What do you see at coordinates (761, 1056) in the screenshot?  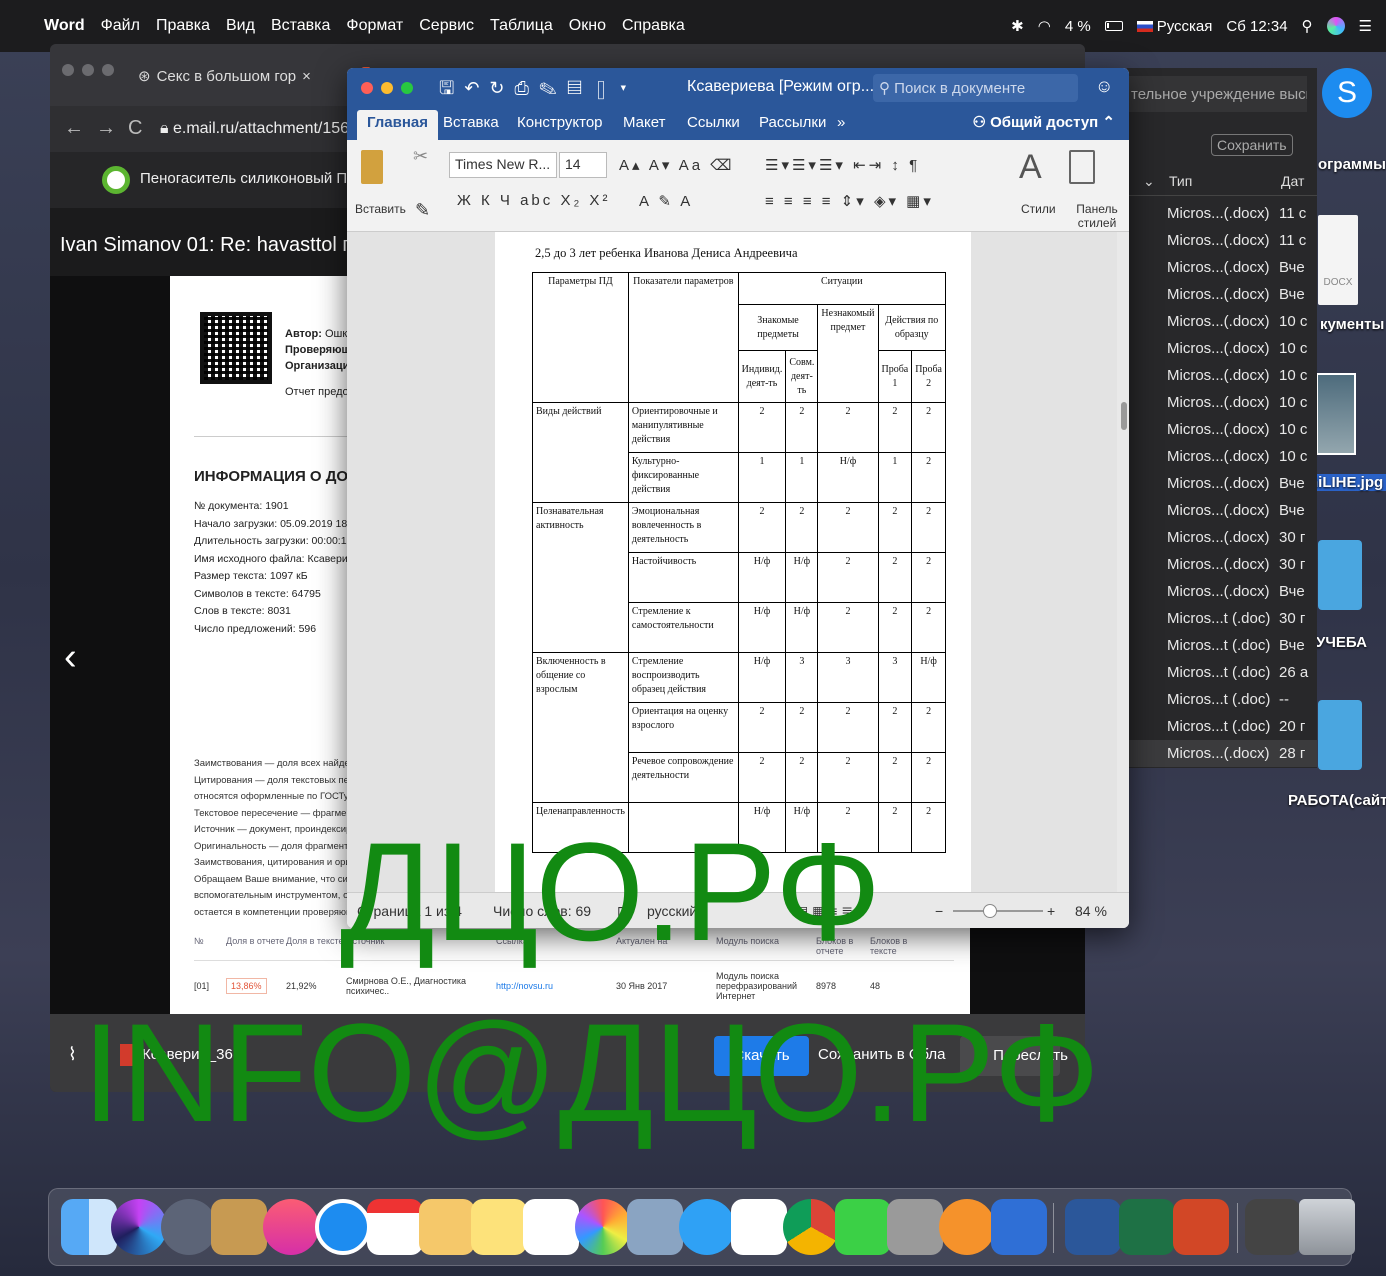 I see `download-button: Скачать` at bounding box center [761, 1056].